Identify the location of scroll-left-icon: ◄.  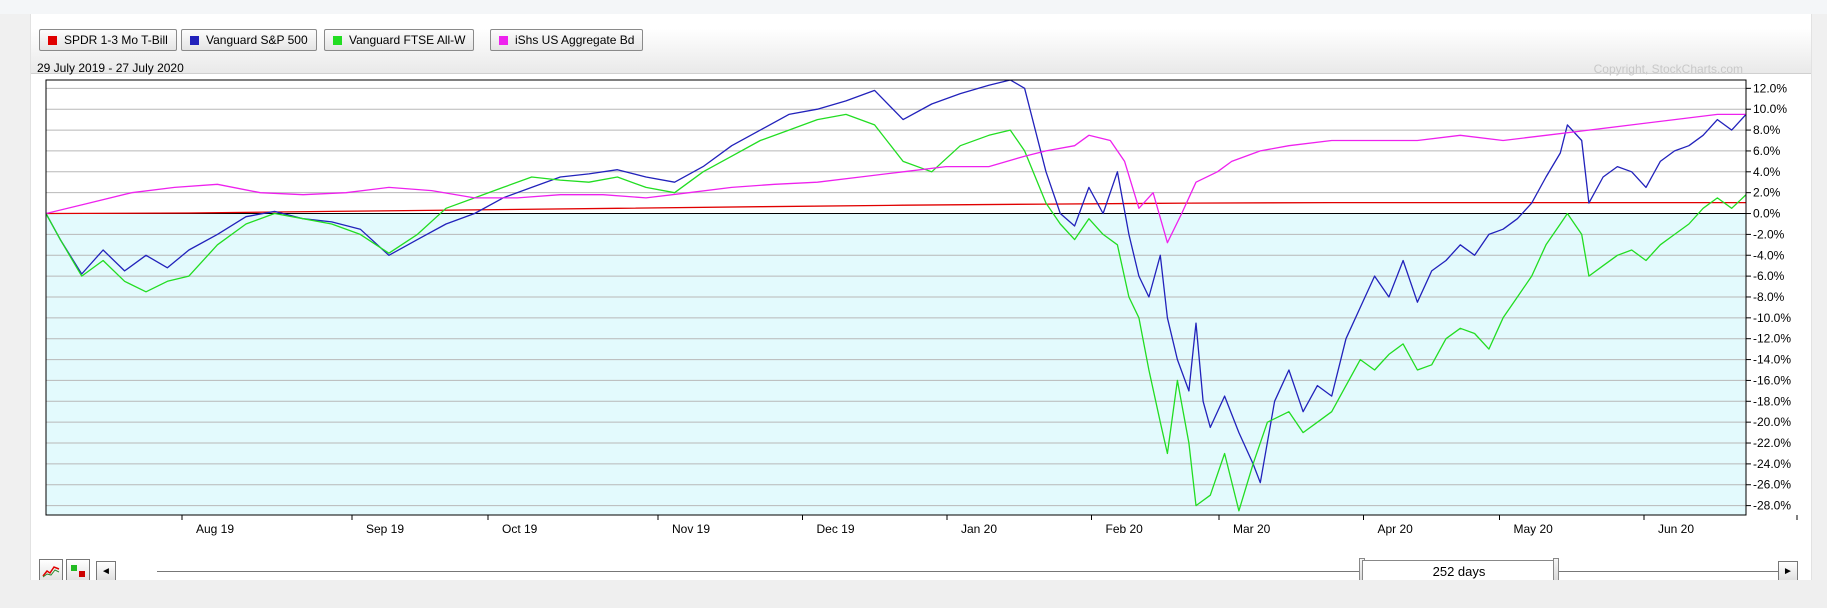
(106, 571).